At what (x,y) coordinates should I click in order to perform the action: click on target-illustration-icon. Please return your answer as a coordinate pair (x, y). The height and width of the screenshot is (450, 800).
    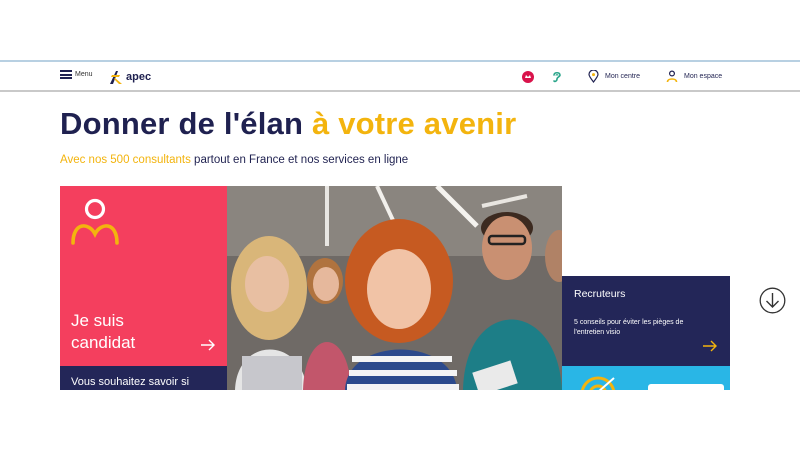
    Looking at the image, I should click on (598, 383).